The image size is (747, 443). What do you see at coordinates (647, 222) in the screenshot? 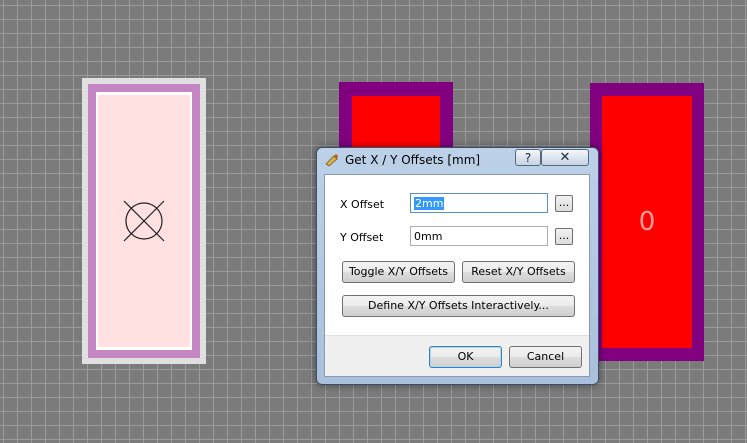
I see `pad-right-designator: 0` at bounding box center [647, 222].